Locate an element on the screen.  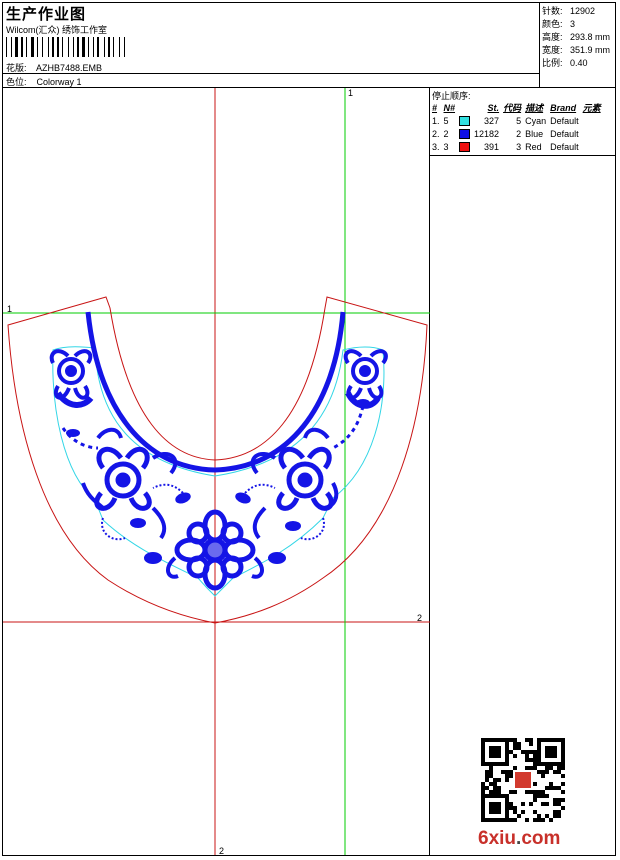
watermark-tail: com is located at coordinates (541, 838).